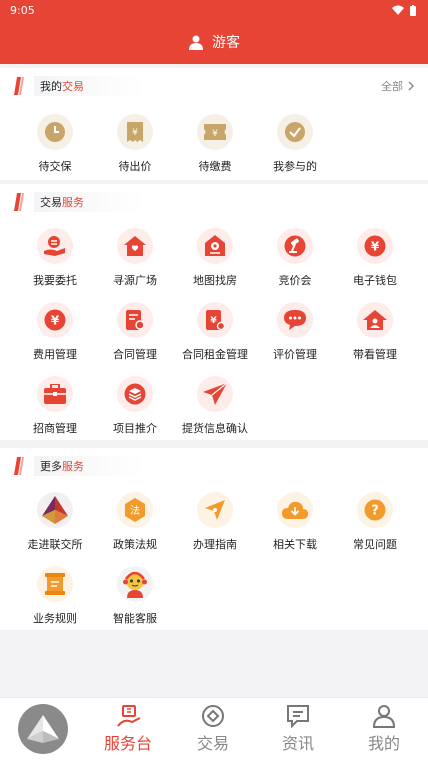  I want to click on rent-contract-icon: ¥, so click(216, 320).